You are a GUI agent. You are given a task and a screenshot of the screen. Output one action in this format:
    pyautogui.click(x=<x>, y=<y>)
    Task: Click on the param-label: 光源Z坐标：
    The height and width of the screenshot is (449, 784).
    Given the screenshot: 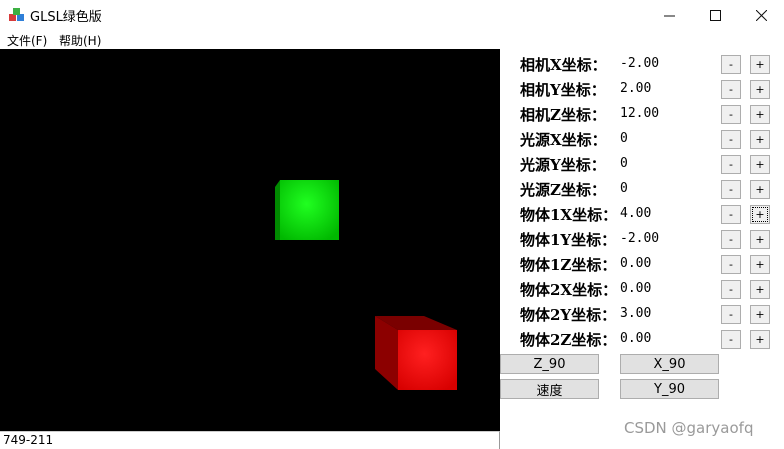 What is the action you would take?
    pyautogui.click(x=563, y=190)
    